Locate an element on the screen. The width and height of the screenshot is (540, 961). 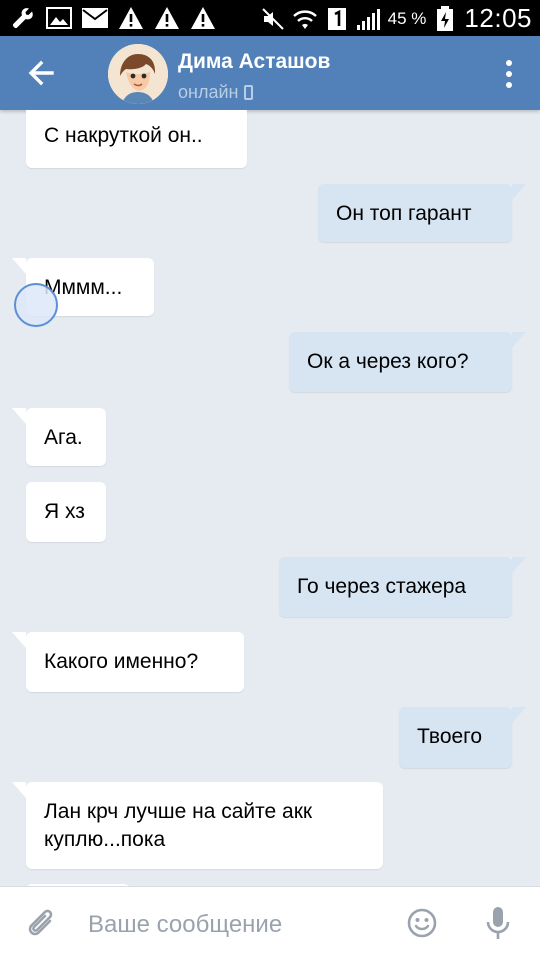
contact-status: онлайн is located at coordinates (216, 92).